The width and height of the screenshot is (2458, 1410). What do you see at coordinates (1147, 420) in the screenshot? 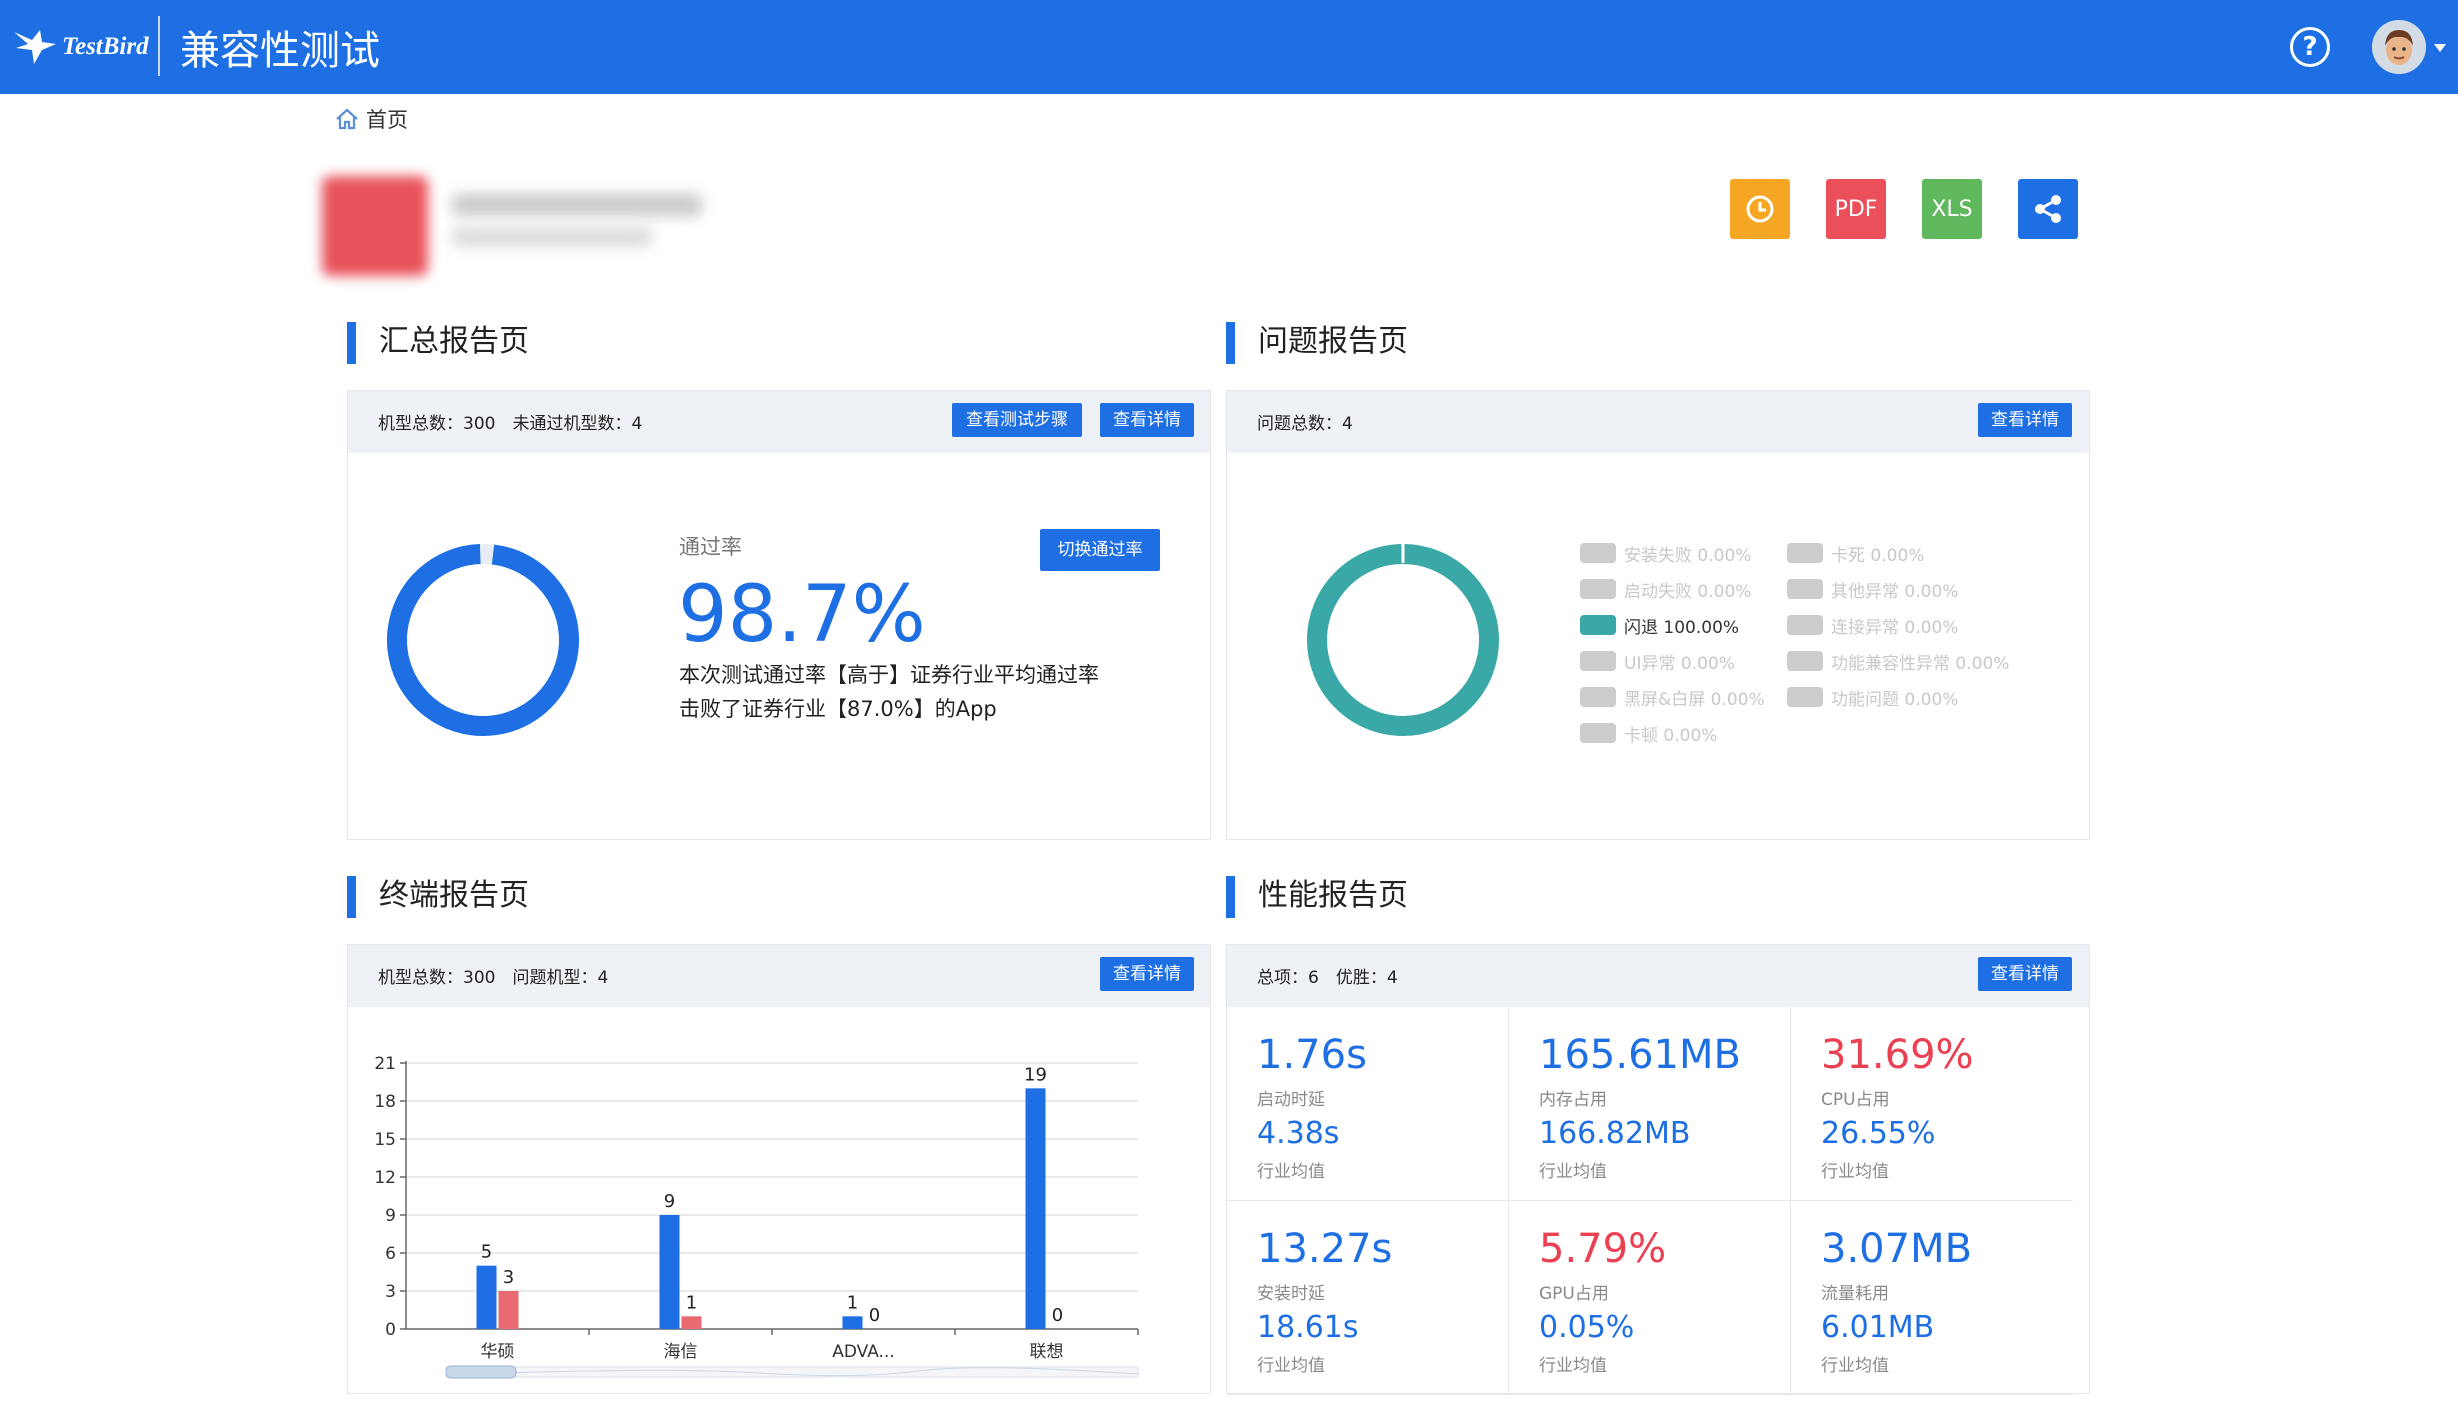
I see `summary-view-details-button: 查看详情` at bounding box center [1147, 420].